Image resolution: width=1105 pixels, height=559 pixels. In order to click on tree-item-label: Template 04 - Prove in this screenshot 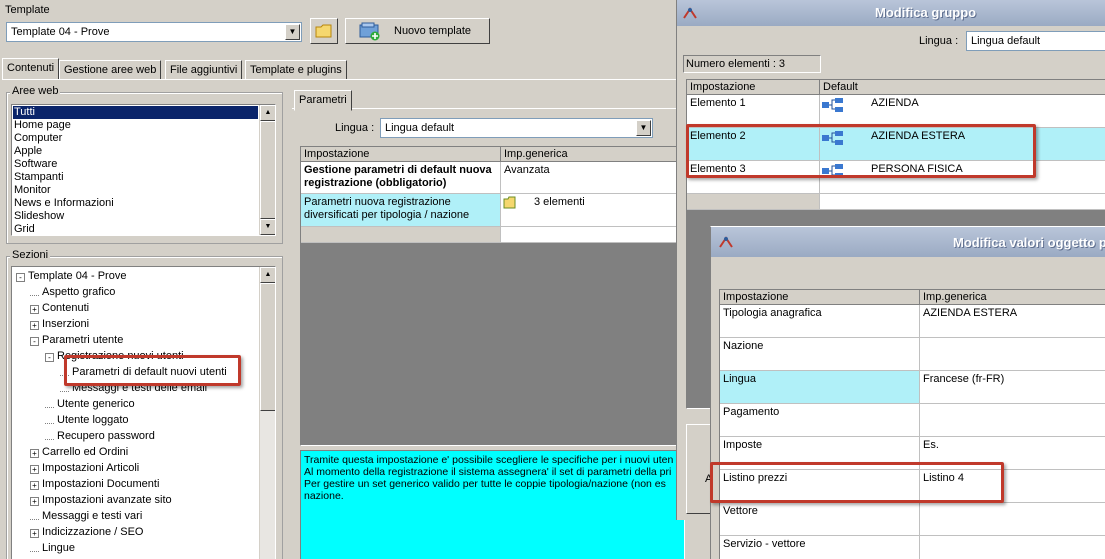, I will do `click(77, 276)`.